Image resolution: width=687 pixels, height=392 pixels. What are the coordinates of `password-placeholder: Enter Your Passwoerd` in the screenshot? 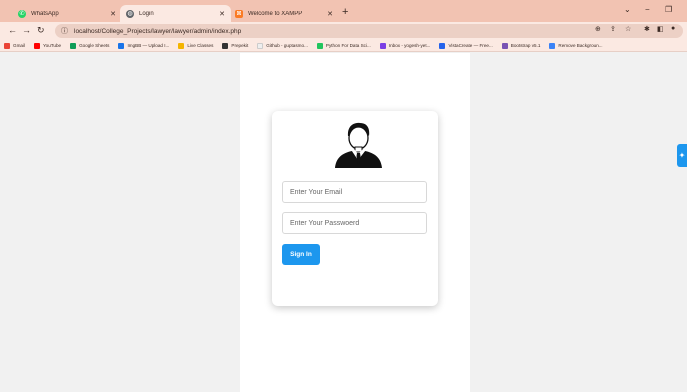 It's located at (325, 223).